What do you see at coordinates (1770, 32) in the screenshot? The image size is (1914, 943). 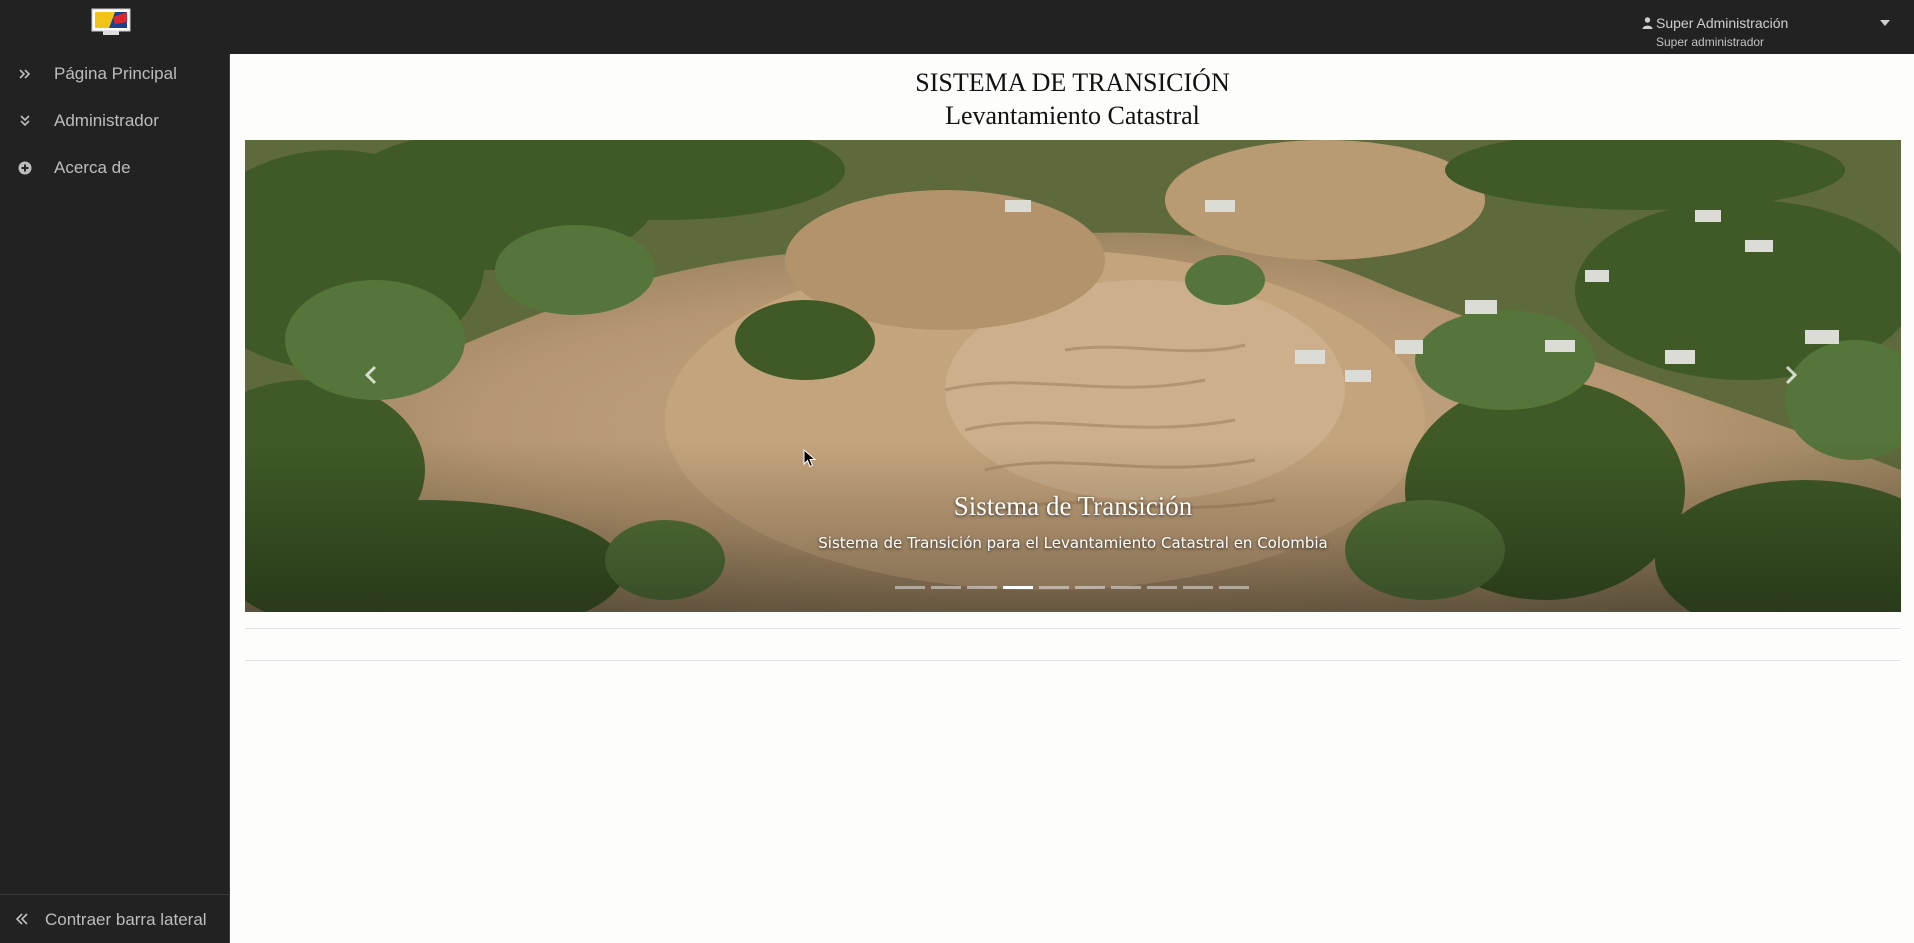 I see `user-menu: Super Administración Super administrador` at bounding box center [1770, 32].